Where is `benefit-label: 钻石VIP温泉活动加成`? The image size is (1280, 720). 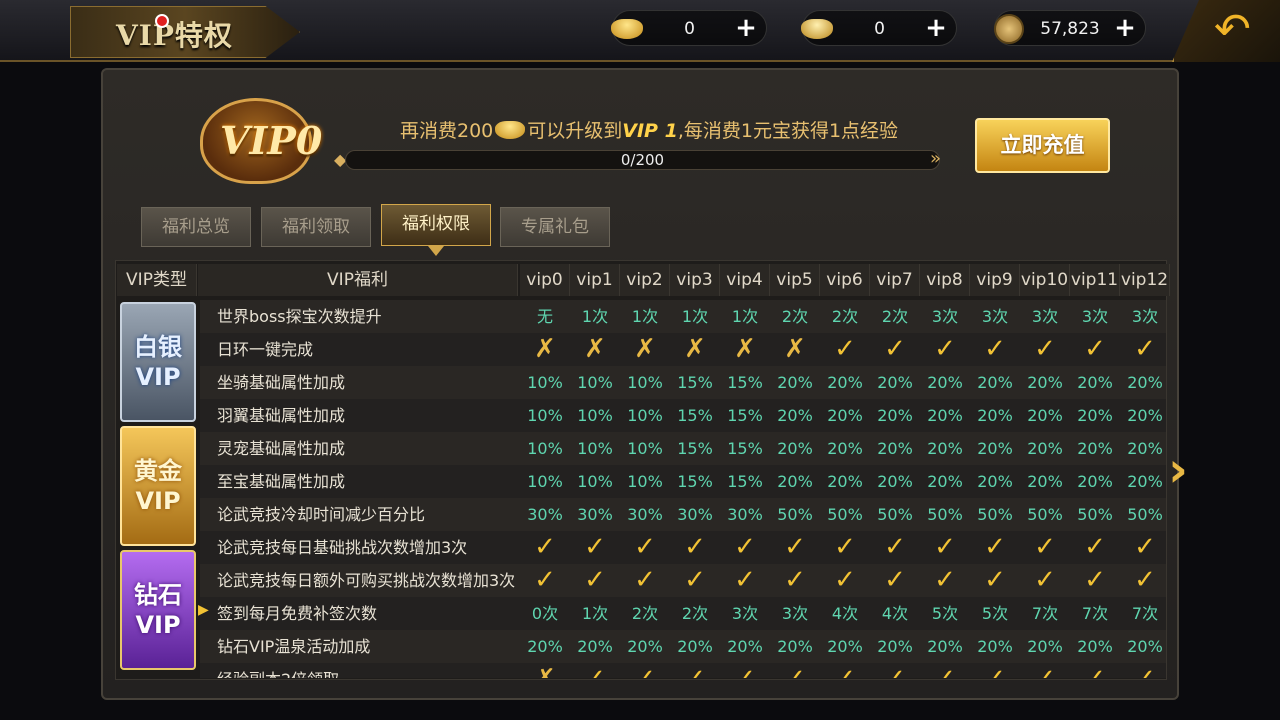
benefit-label: 钻石VIP温泉活动加成 is located at coordinates (294, 646).